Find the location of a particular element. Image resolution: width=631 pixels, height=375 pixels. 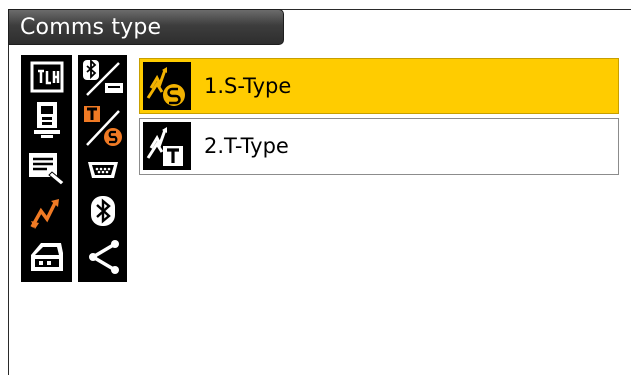

option-label: 2.T-Type is located at coordinates (246, 146).